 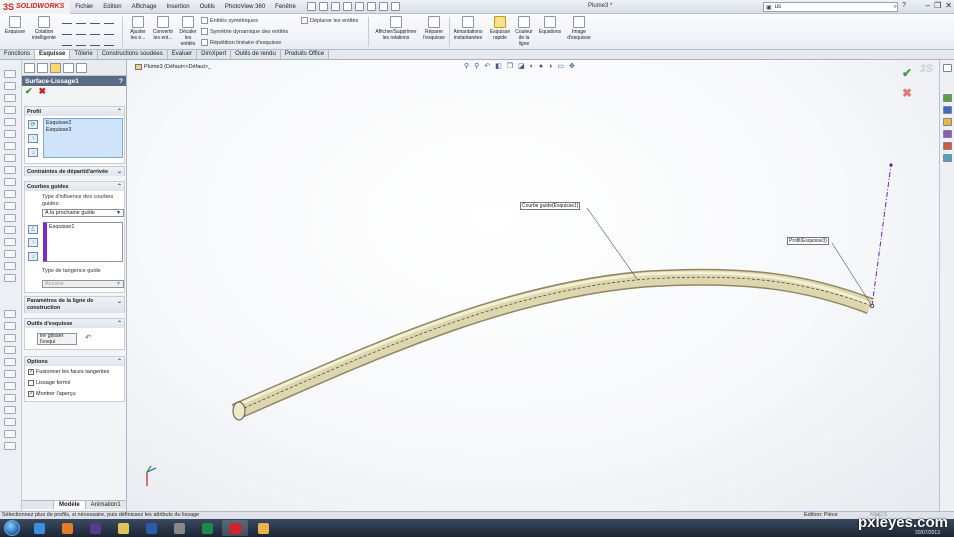 I want to click on taskbar-word, so click(x=151, y=528).